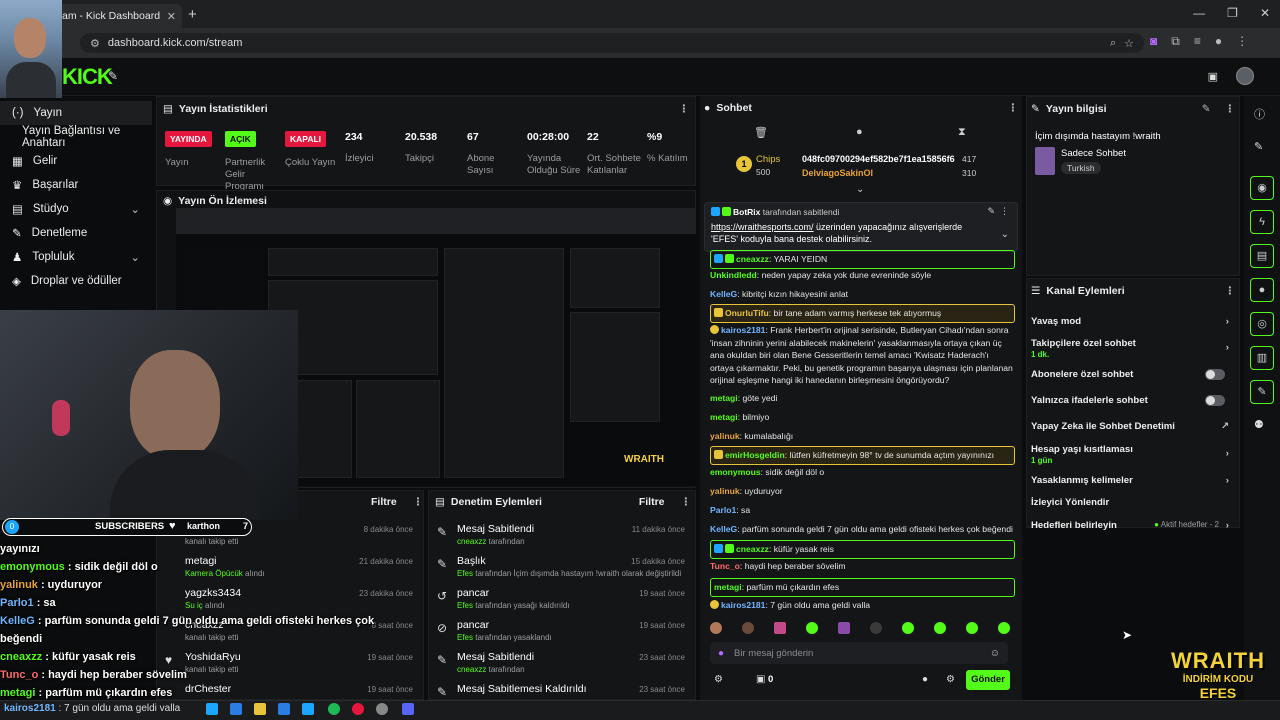  Describe the element at coordinates (755, 455) in the screenshot. I see `chat-username: emirHosgeldin` at that location.